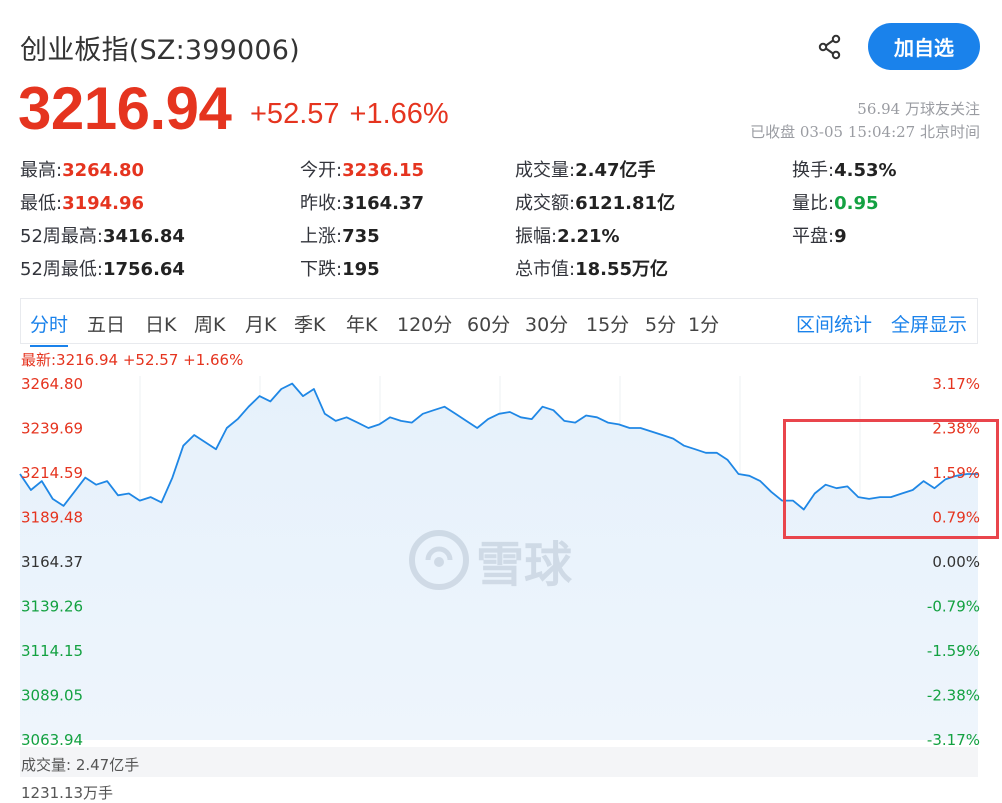  I want to click on current-price: 3216.94, so click(125, 108).